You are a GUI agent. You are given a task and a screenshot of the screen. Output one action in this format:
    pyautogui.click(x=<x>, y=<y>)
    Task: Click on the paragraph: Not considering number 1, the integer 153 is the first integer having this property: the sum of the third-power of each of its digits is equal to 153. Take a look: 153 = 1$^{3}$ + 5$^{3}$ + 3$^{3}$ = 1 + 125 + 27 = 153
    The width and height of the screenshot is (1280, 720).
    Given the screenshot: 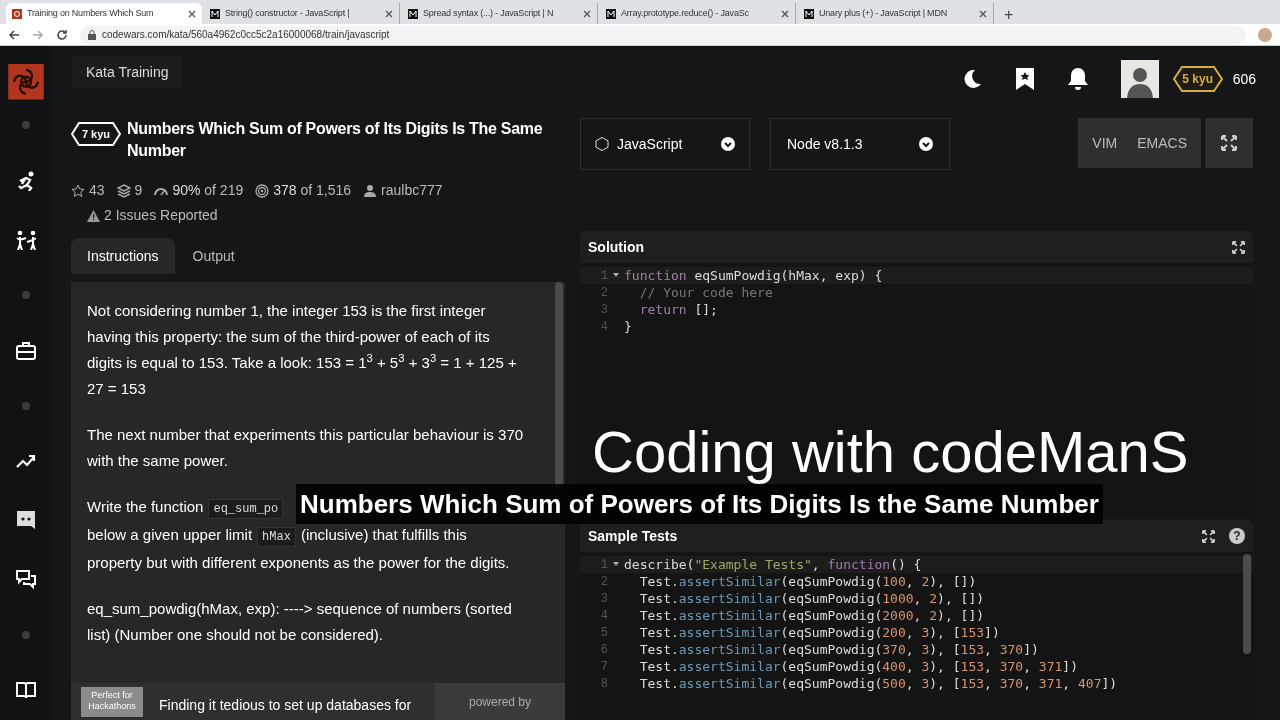 What is the action you would take?
    pyautogui.click(x=302, y=350)
    